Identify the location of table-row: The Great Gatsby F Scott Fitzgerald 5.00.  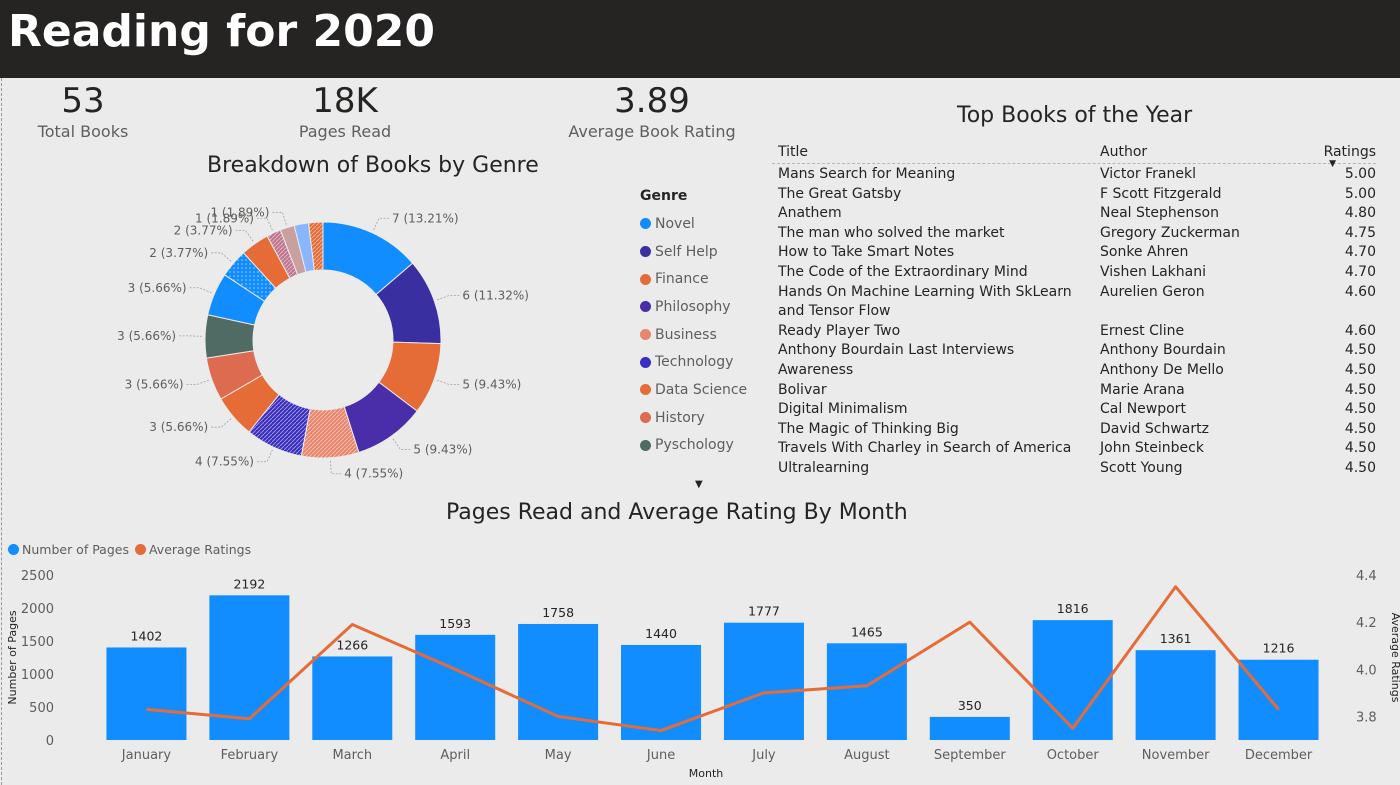
(1074, 195).